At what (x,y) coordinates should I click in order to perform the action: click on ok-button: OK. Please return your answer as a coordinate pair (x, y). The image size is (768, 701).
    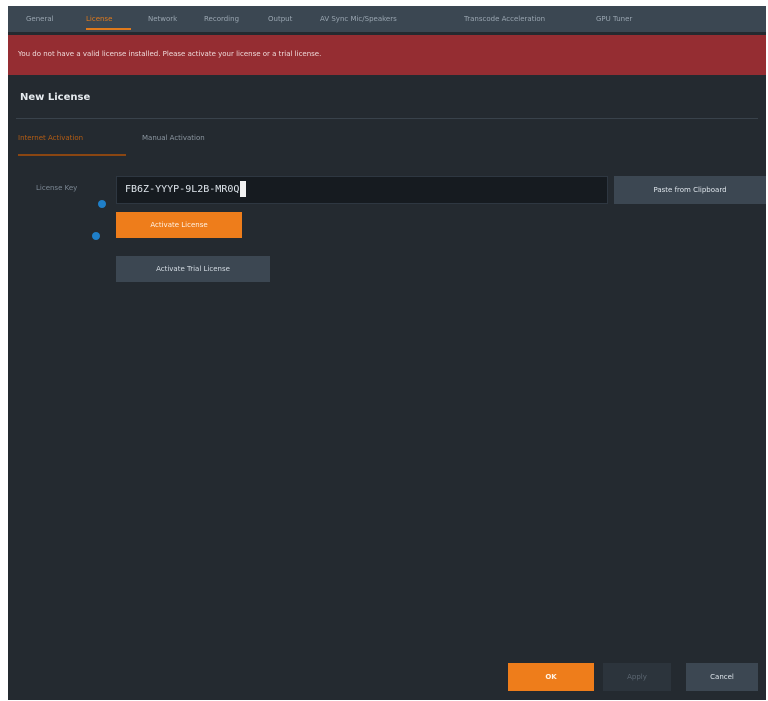
    Looking at the image, I should click on (551, 677).